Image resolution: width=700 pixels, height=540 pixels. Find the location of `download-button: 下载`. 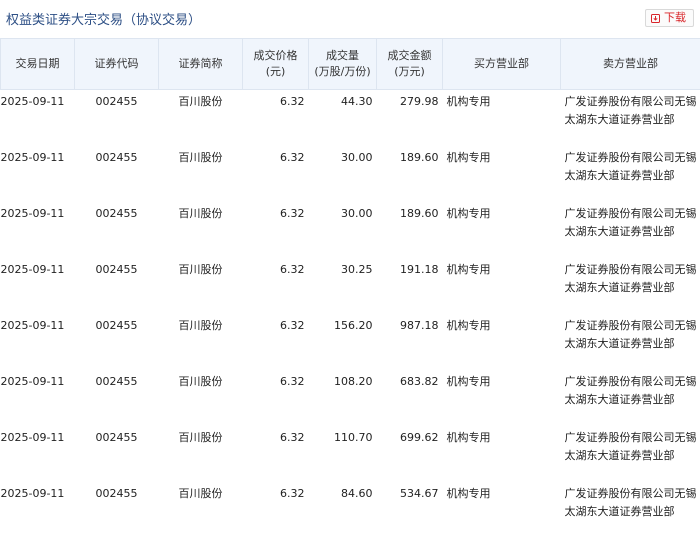

download-button: 下载 is located at coordinates (669, 18).